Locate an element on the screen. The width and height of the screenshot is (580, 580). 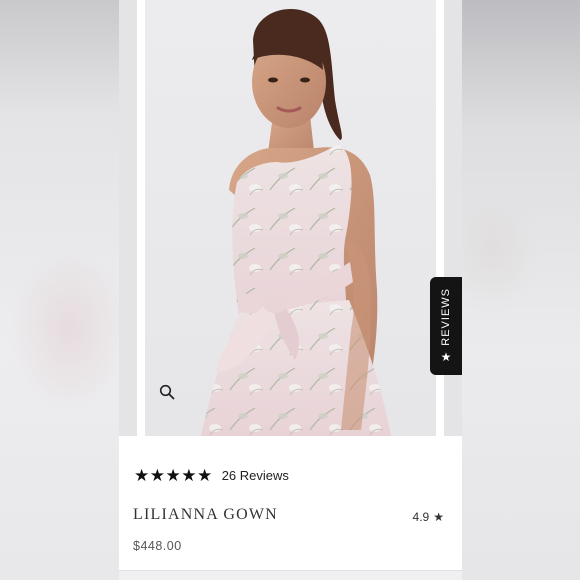
reviews-tab-label: REVIEWS is located at coordinates (446, 317).